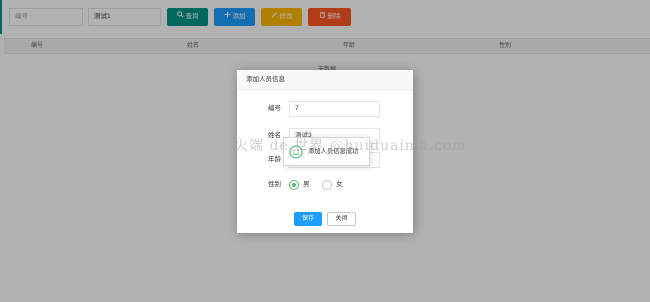 This screenshot has width=650, height=302. Describe the element at coordinates (306, 184) in the screenshot. I see `gender-option-male: 男` at that location.